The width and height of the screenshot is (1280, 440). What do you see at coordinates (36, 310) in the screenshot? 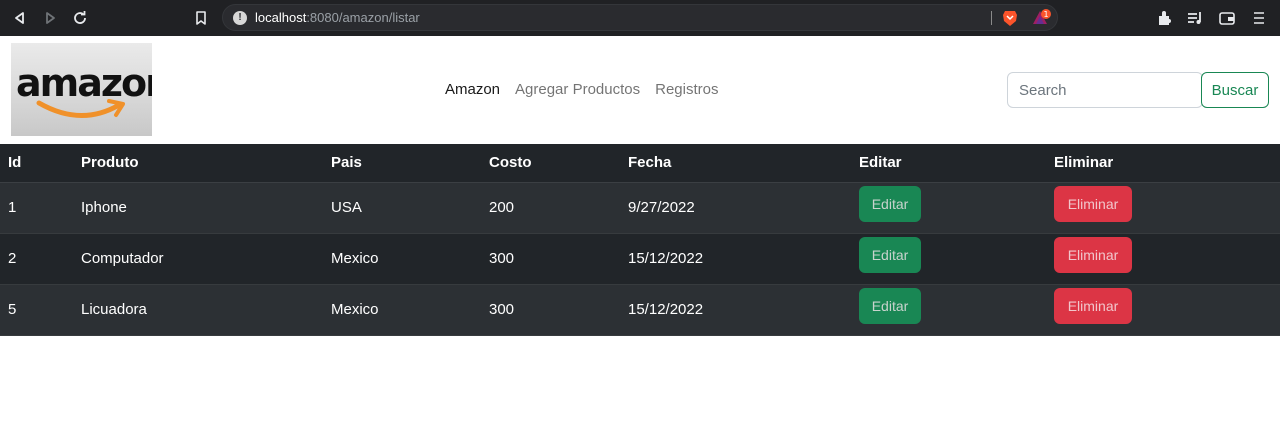
I see `cell-id: 5` at bounding box center [36, 310].